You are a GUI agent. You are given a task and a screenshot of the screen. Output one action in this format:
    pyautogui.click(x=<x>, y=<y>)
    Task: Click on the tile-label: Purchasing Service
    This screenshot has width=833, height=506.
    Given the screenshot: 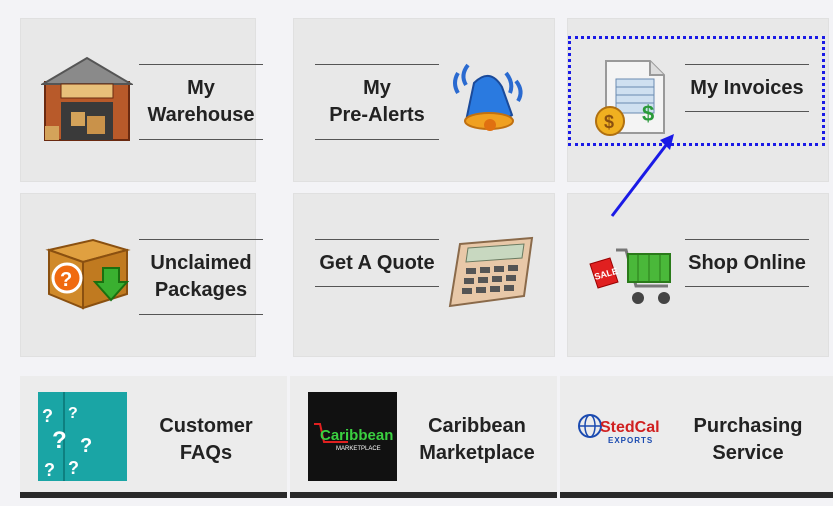 What is the action you would take?
    pyautogui.click(x=748, y=440)
    